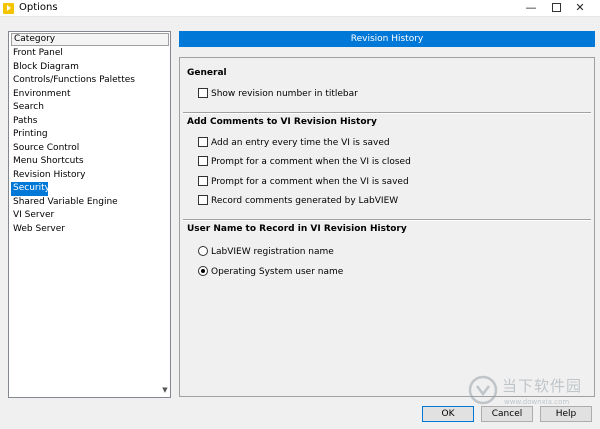  What do you see at coordinates (86, 149) in the screenshot?
I see `category-item: Source Control` at bounding box center [86, 149].